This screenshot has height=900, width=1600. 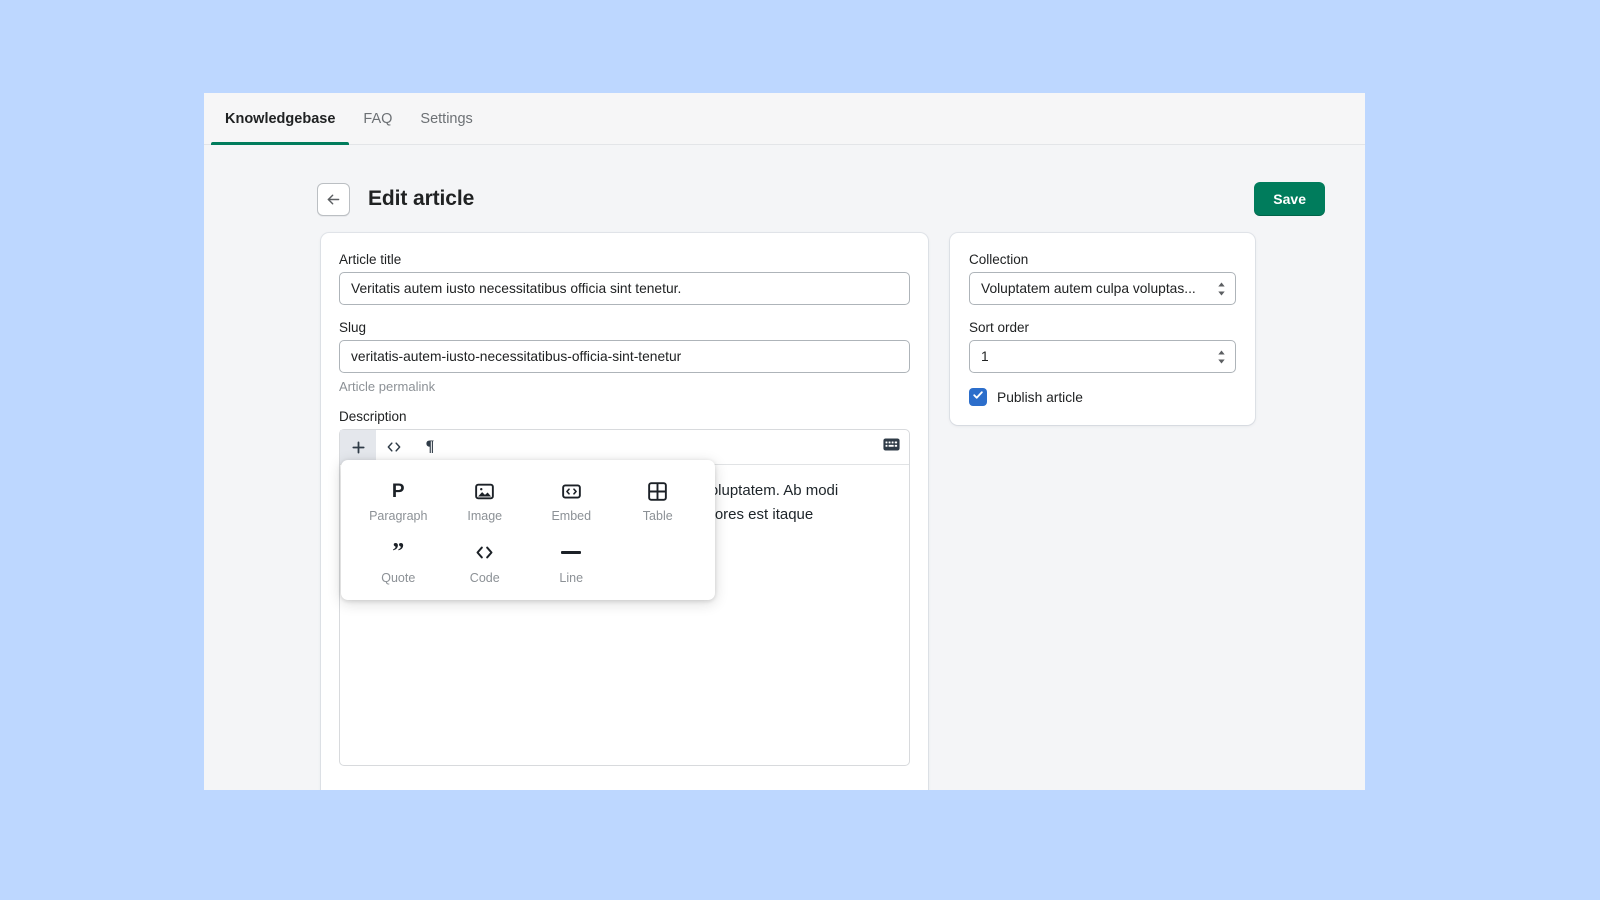 What do you see at coordinates (999, 259) in the screenshot?
I see `collection-label: Collection` at bounding box center [999, 259].